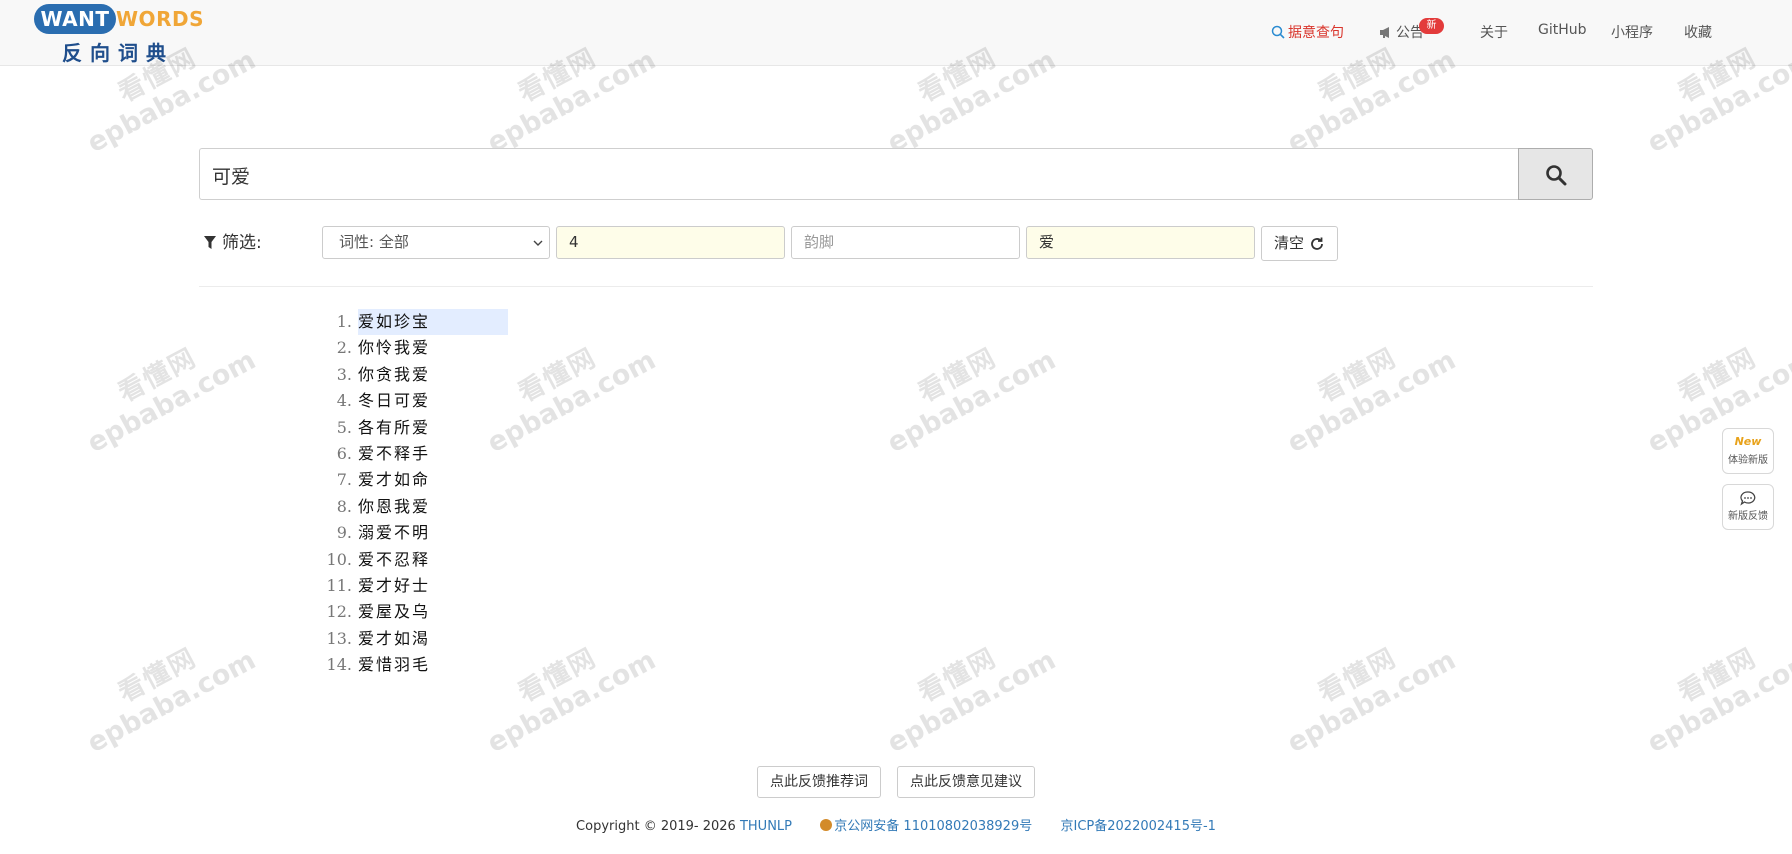  I want to click on new-version-feedback-button: 新版反馈, so click(1748, 507).